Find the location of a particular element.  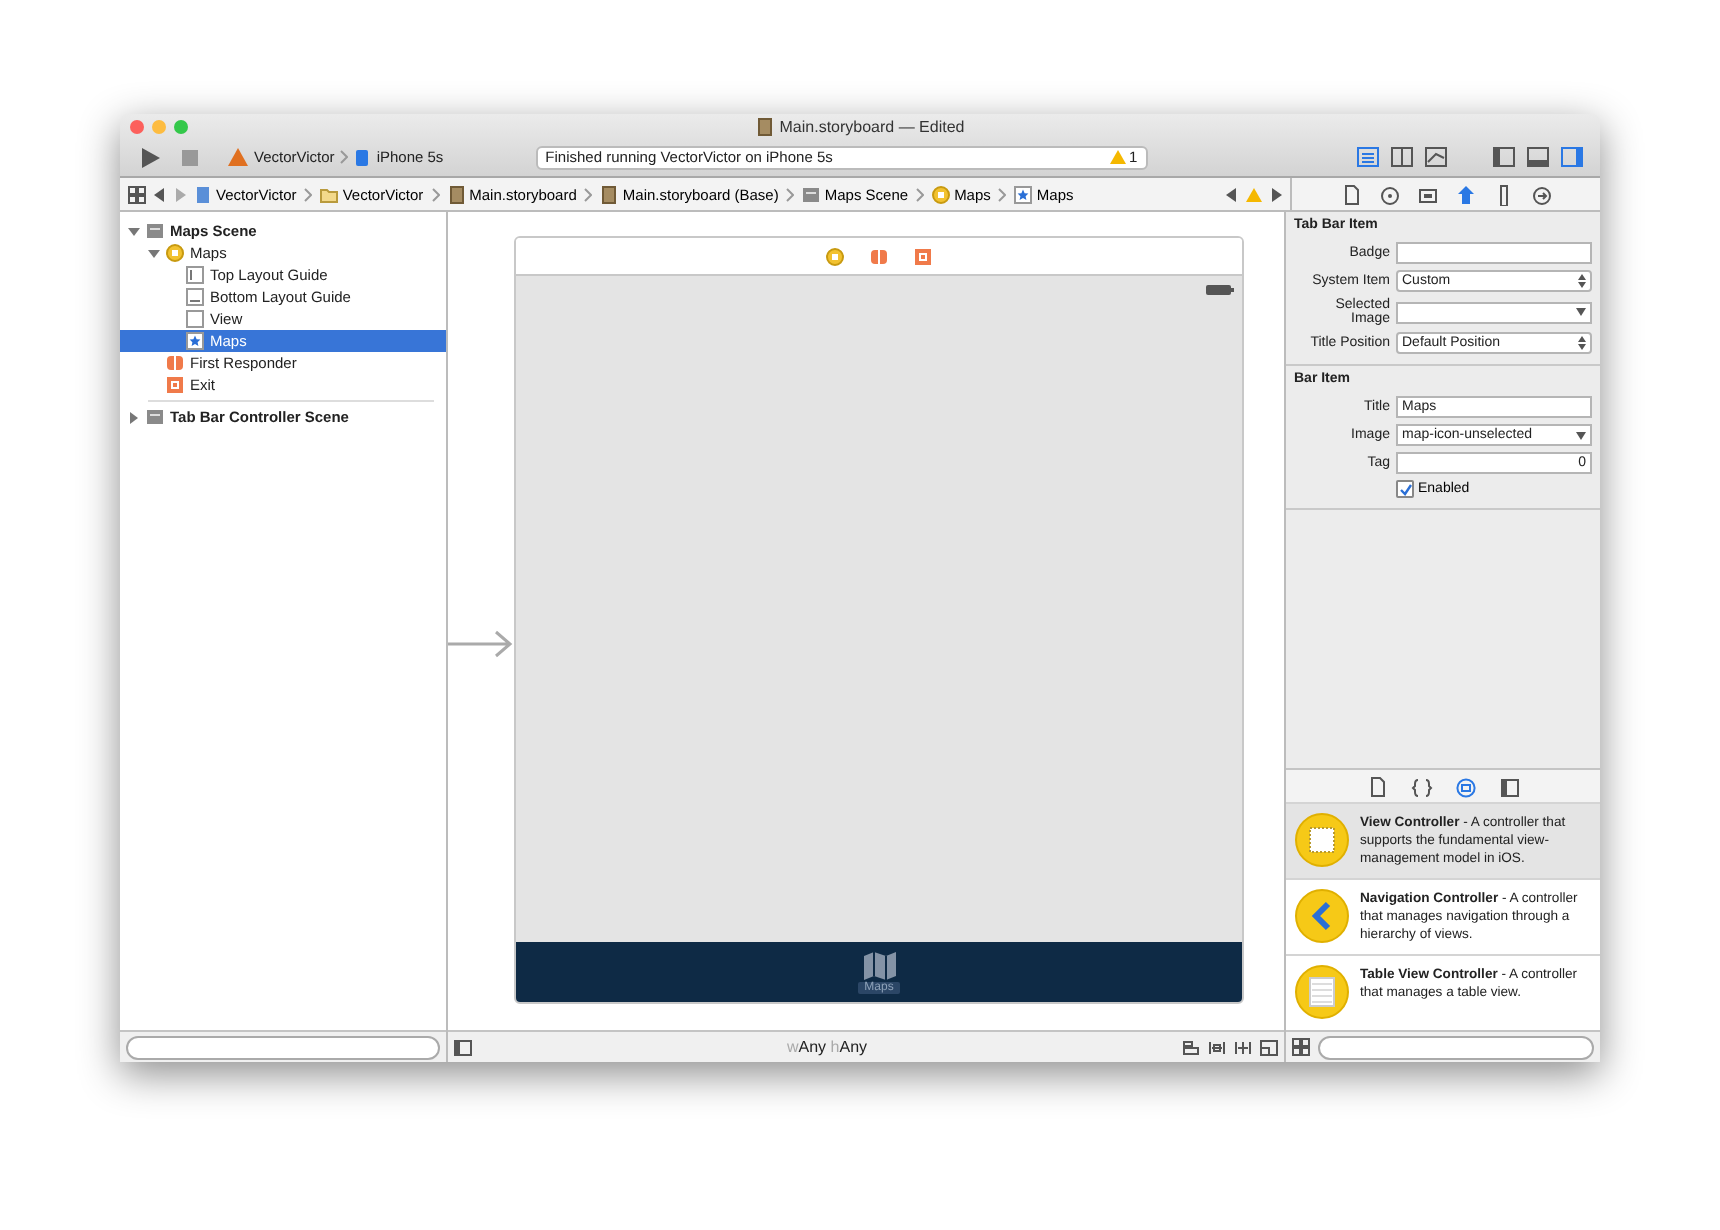

align-icon is located at coordinates (1217, 1047).